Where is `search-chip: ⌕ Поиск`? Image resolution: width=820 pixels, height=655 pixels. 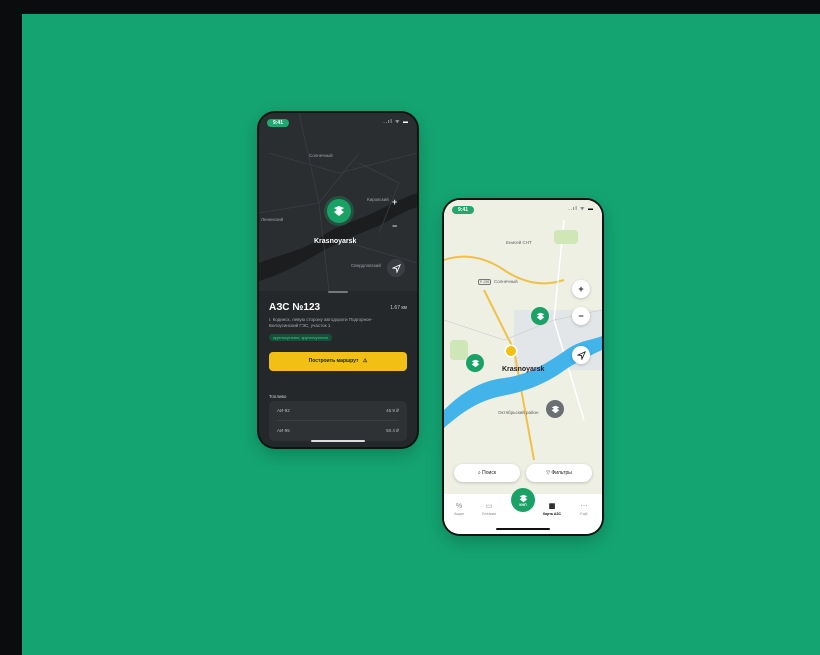
search-chip: ⌕ Поиск is located at coordinates (487, 473).